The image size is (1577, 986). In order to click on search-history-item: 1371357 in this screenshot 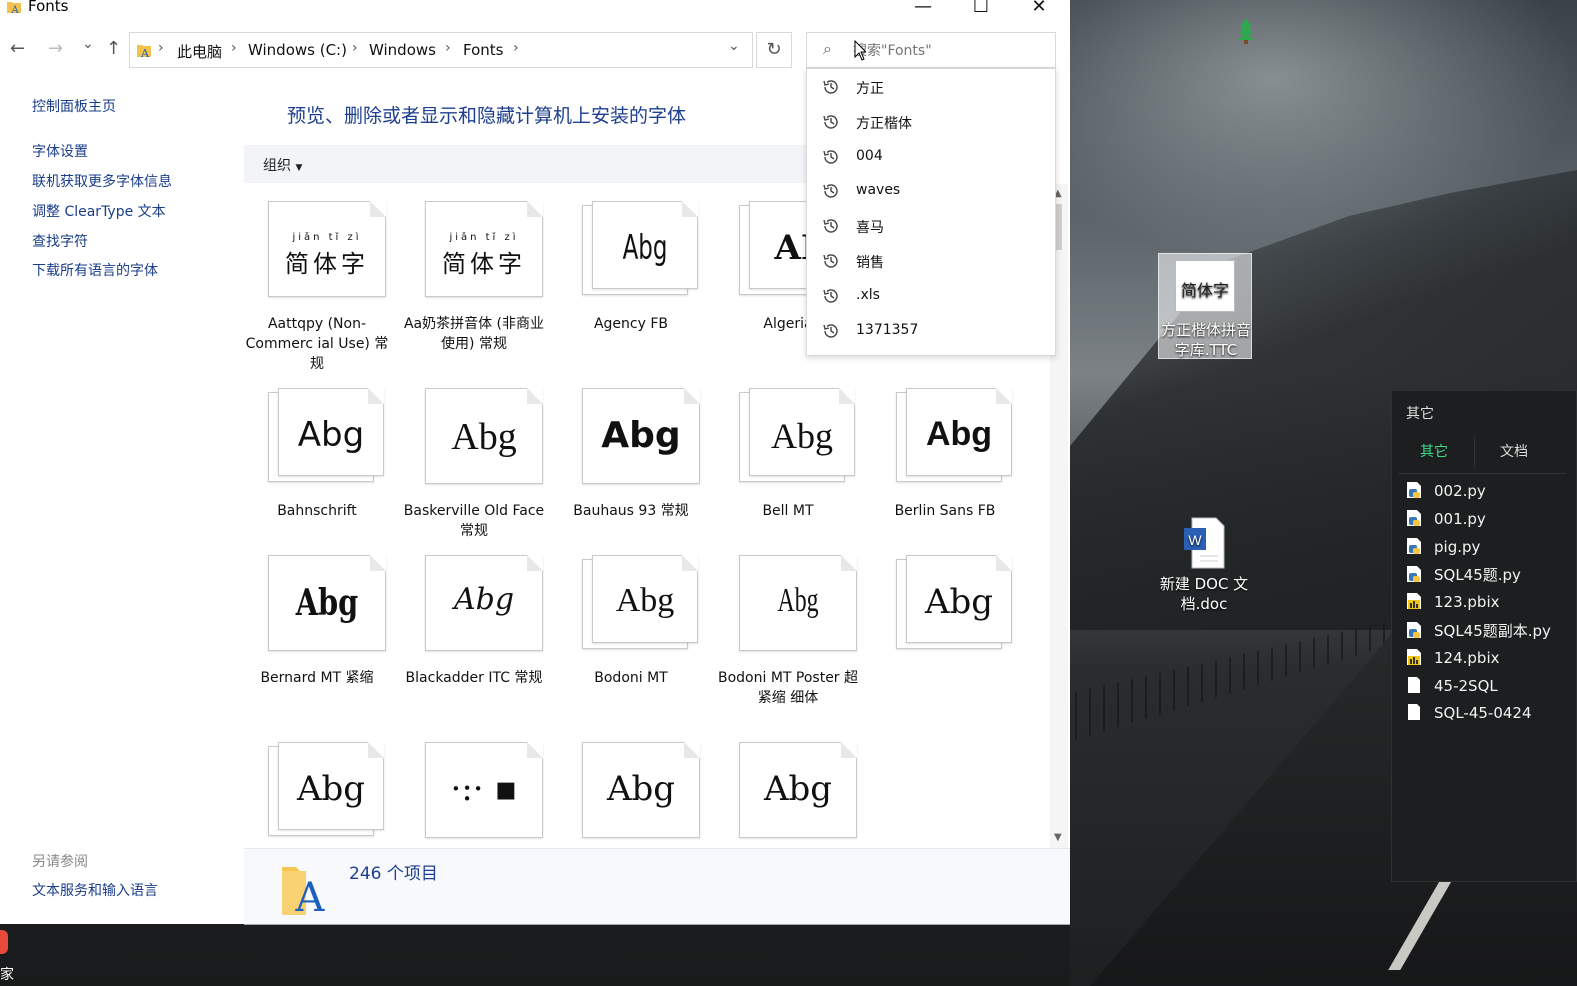, I will do `click(931, 331)`.